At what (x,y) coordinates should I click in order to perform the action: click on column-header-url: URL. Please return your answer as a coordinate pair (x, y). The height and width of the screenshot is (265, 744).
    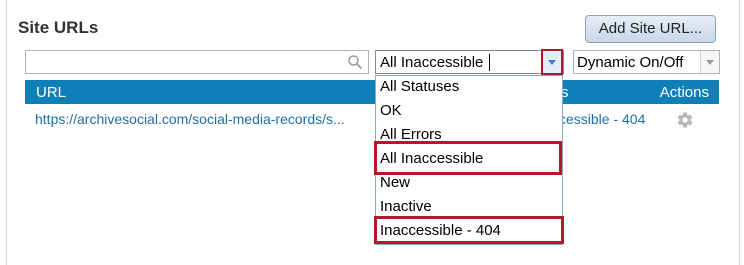
    Looking at the image, I should click on (51, 92).